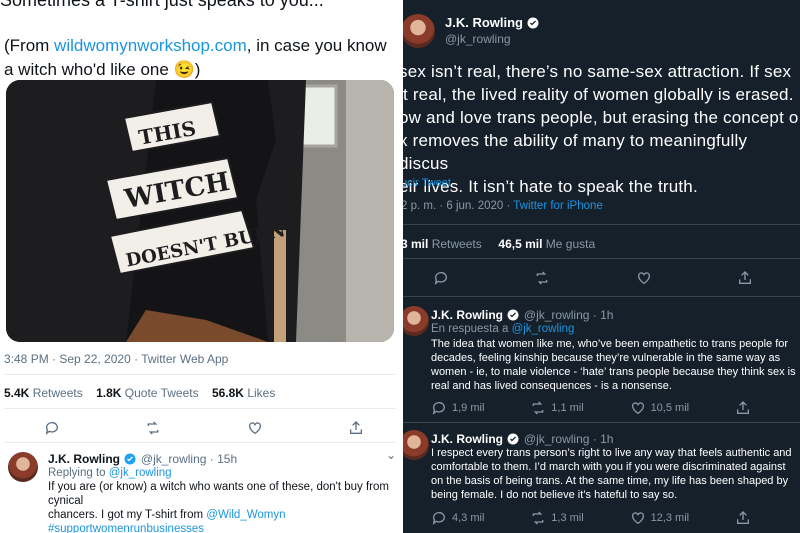  I want to click on retweet-button: 1,1 mil, so click(557, 408).